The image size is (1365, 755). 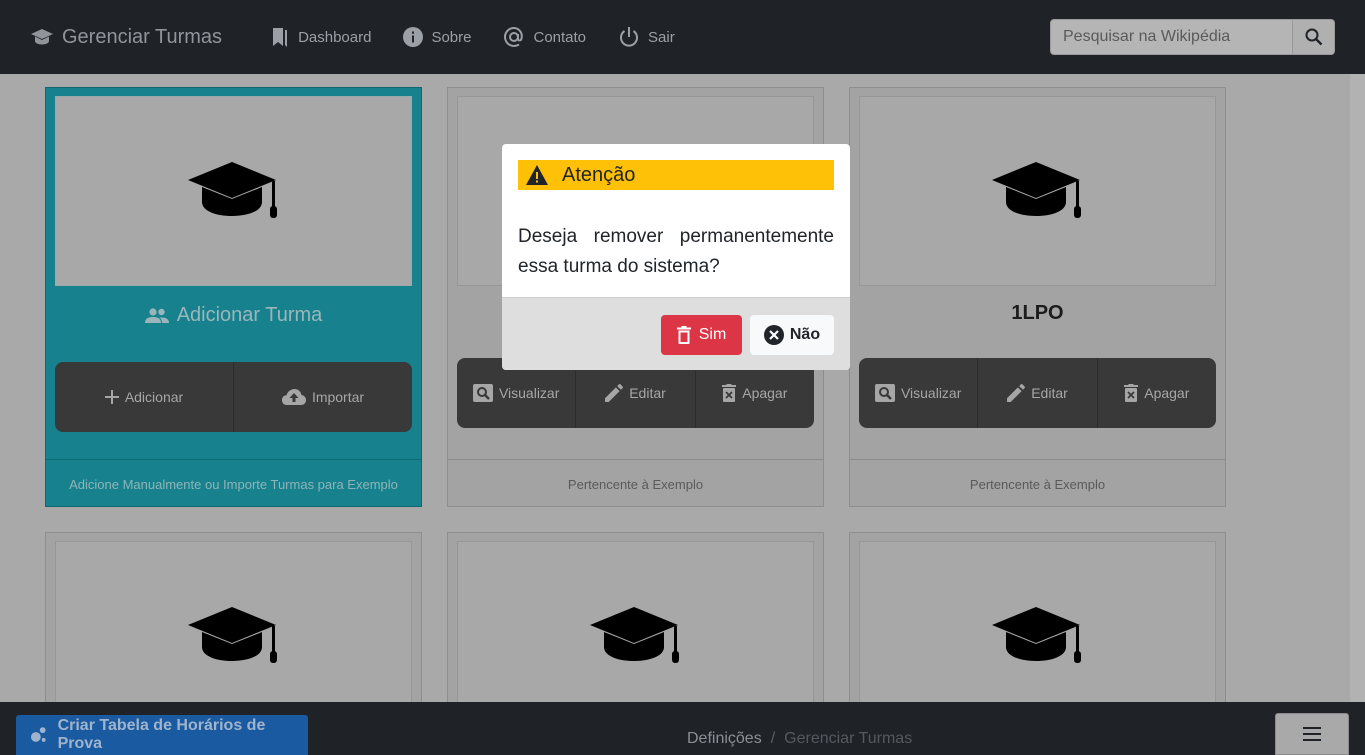 I want to click on class-card-actions: Visualizar Editar Apagar, so click(x=1037, y=393).